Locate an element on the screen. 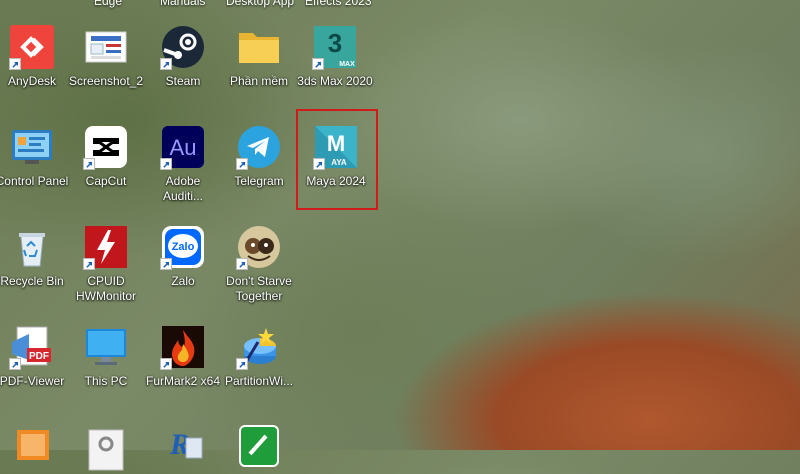 The image size is (800, 474). control-panel-icon is located at coordinates (32, 147).